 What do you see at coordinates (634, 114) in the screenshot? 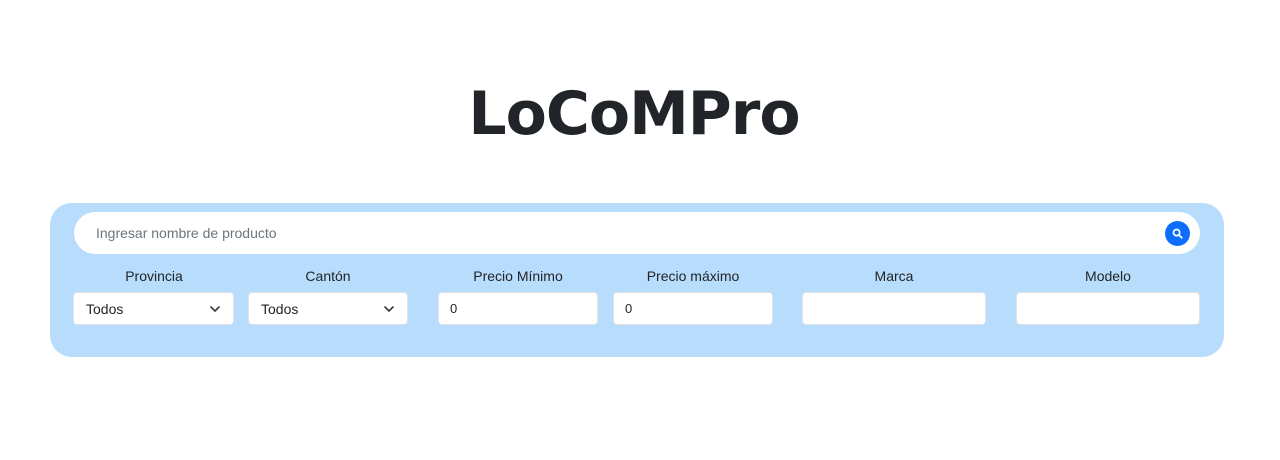
I see `page-title: LoCoMPro` at bounding box center [634, 114].